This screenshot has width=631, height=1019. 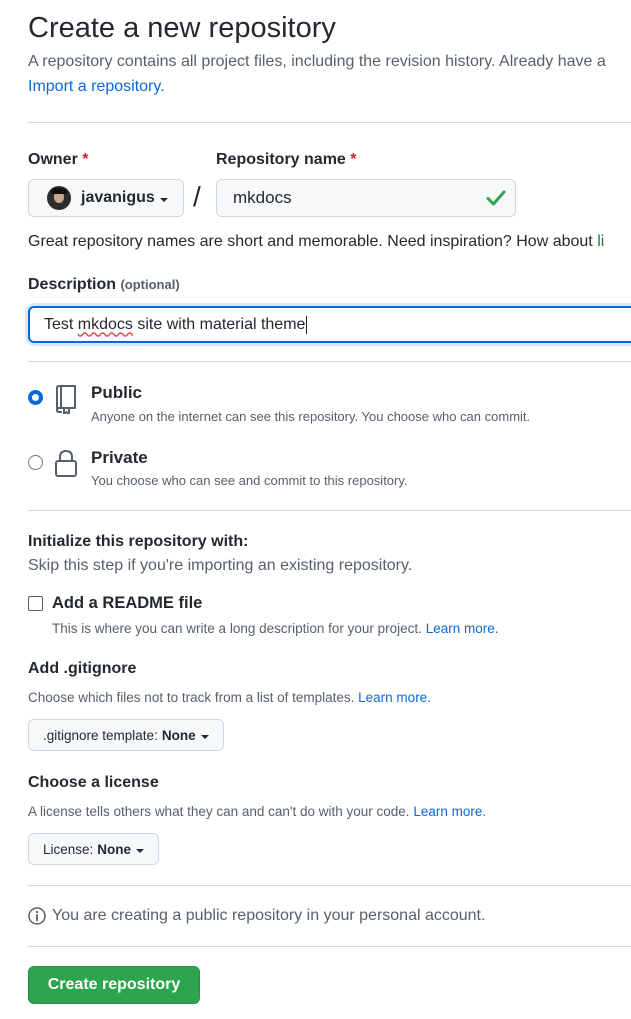 I want to click on license-learn-more-link: Learn more., so click(x=449, y=811).